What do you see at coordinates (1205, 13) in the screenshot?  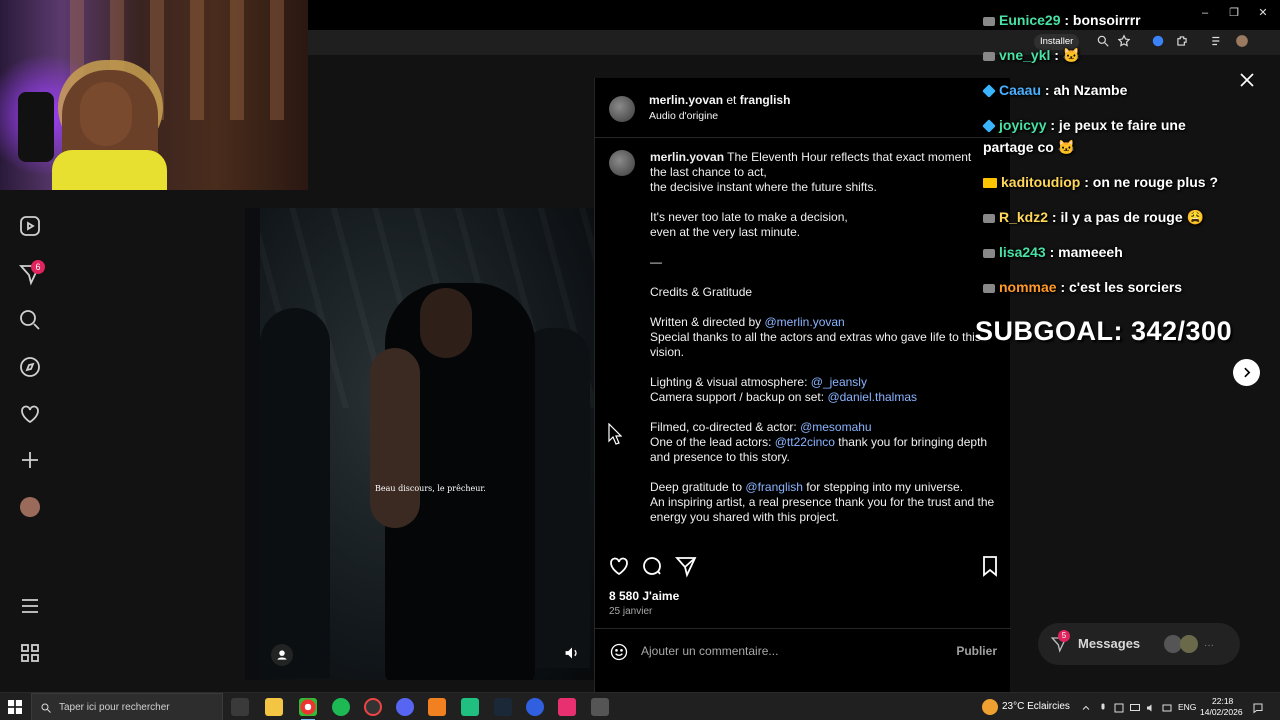 I see `minimize-icon: –` at bounding box center [1205, 13].